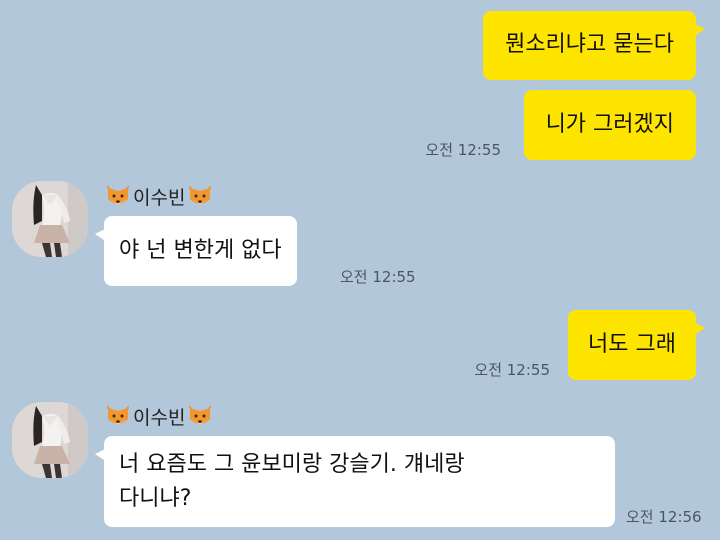  I want to click on my-message-bubble: 니가 그러겠지, so click(609, 125).